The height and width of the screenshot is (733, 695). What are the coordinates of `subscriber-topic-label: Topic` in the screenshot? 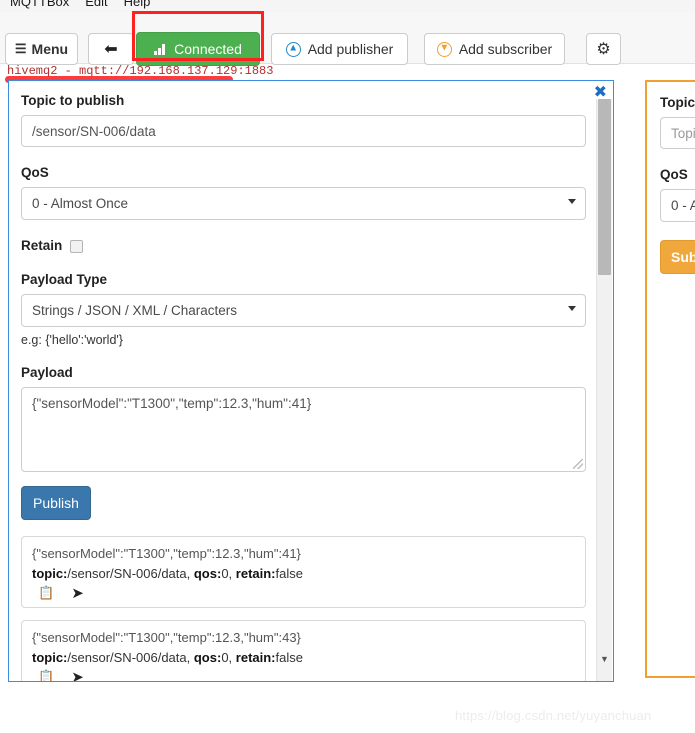 It's located at (677, 102).